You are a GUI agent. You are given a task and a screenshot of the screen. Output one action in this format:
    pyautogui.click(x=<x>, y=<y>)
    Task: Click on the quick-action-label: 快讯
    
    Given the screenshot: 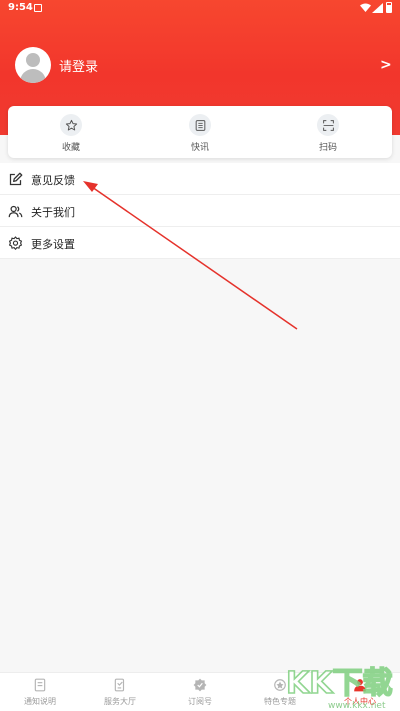 What is the action you would take?
    pyautogui.click(x=199, y=148)
    